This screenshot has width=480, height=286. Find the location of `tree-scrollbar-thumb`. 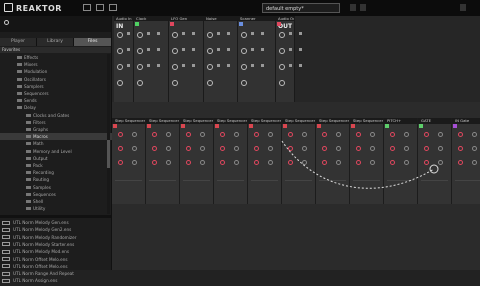

tree-scrollbar-thumb is located at coordinates (108, 154).